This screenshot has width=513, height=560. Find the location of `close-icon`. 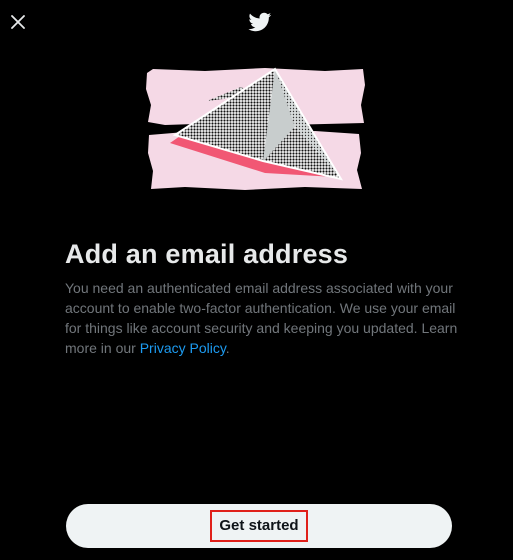

close-icon is located at coordinates (18, 22).